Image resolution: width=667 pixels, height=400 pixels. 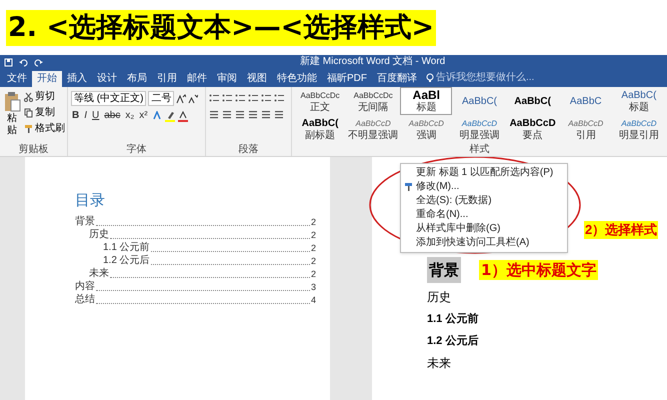 I want to click on bullet-list-icon, so click(x=214, y=98).